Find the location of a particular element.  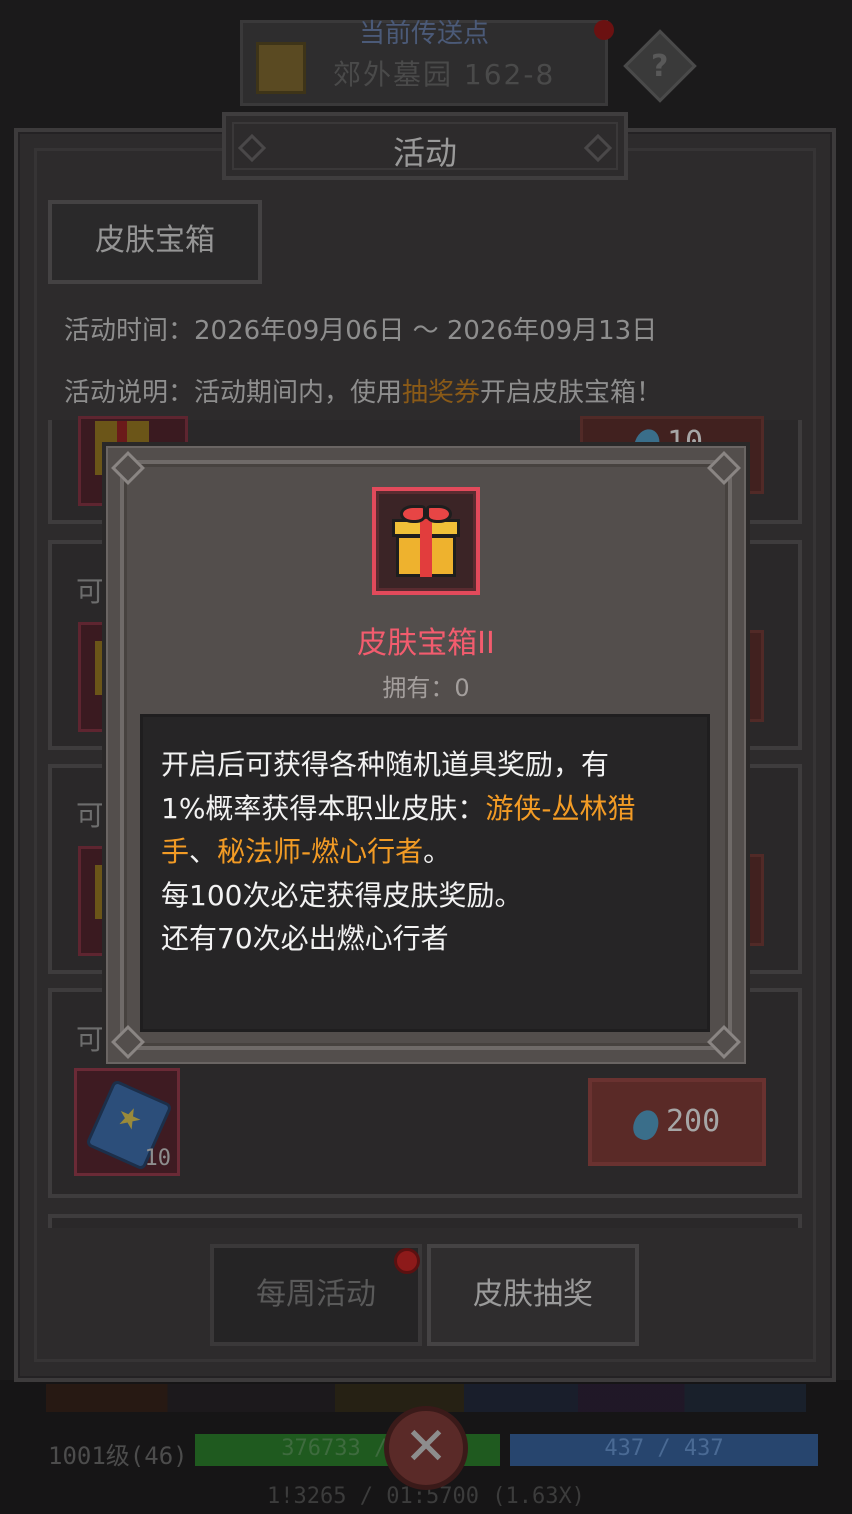

activity-time-value: 2026年09月06日 ～ 2026年09月13日 is located at coordinates (426, 331).